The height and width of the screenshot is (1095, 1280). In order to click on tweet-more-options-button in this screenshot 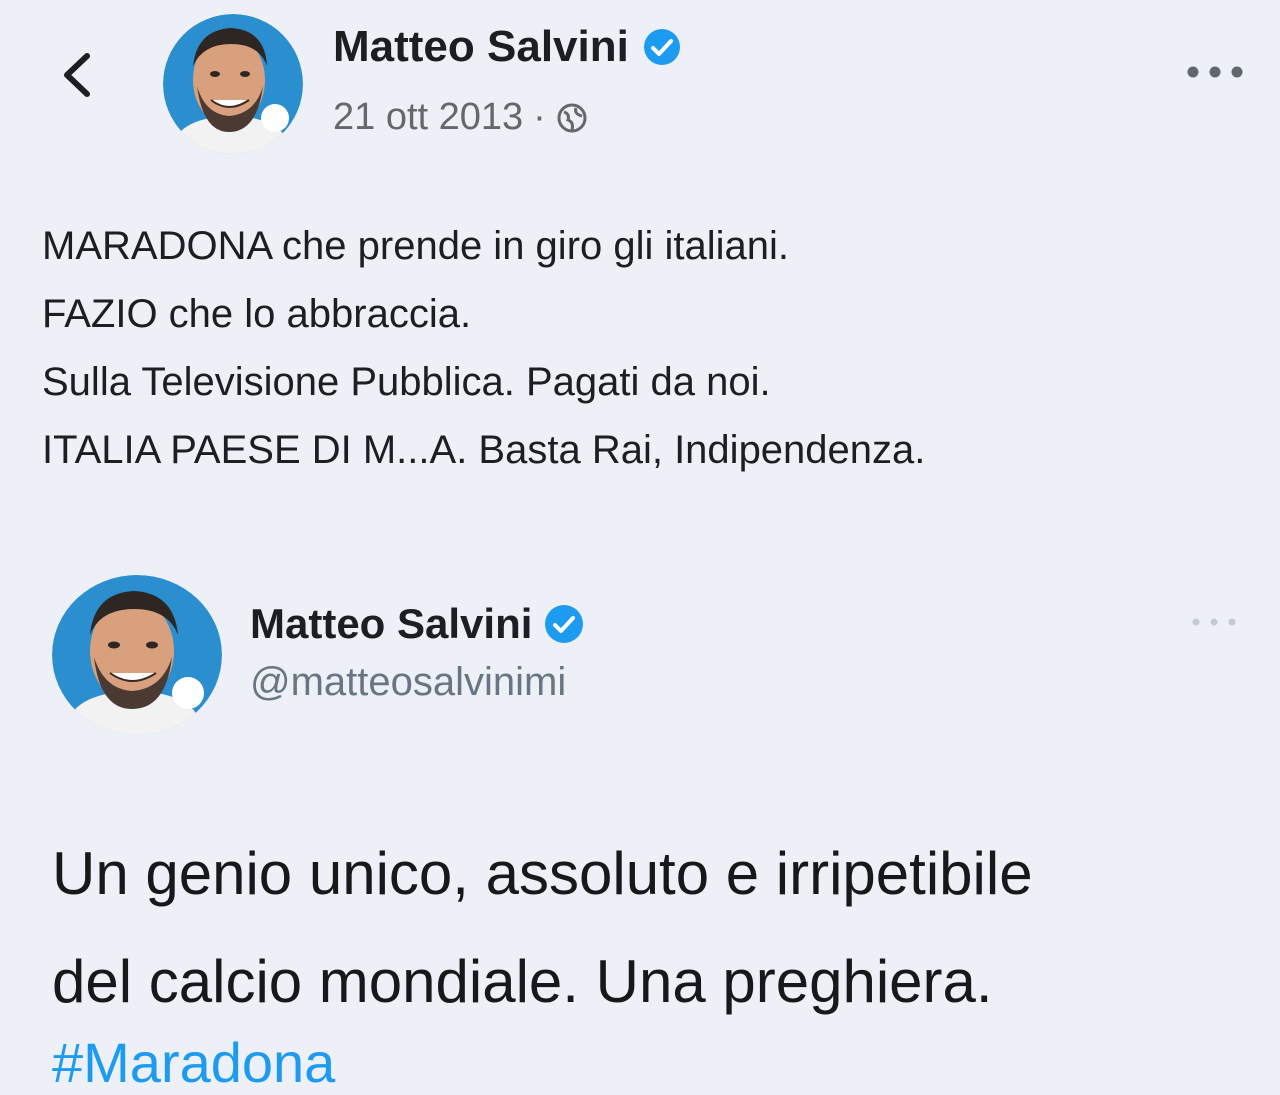, I will do `click(1214, 622)`.